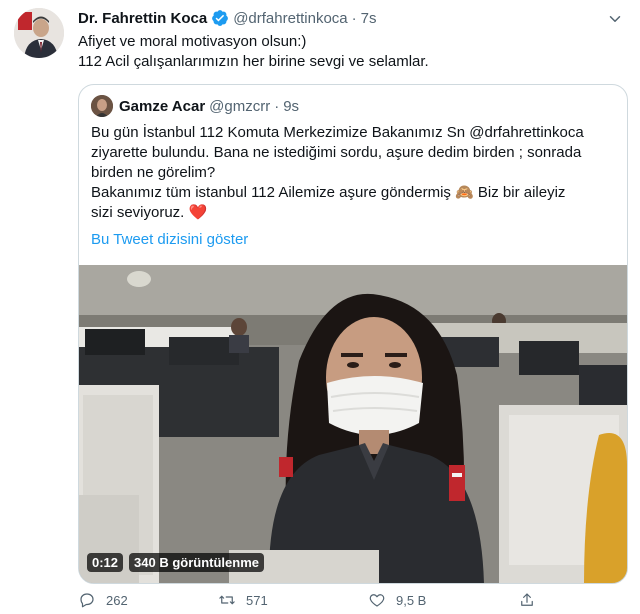 This screenshot has width=640, height=614. Describe the element at coordinates (105, 562) in the screenshot. I see `video-duration-badge: 0:12` at that location.